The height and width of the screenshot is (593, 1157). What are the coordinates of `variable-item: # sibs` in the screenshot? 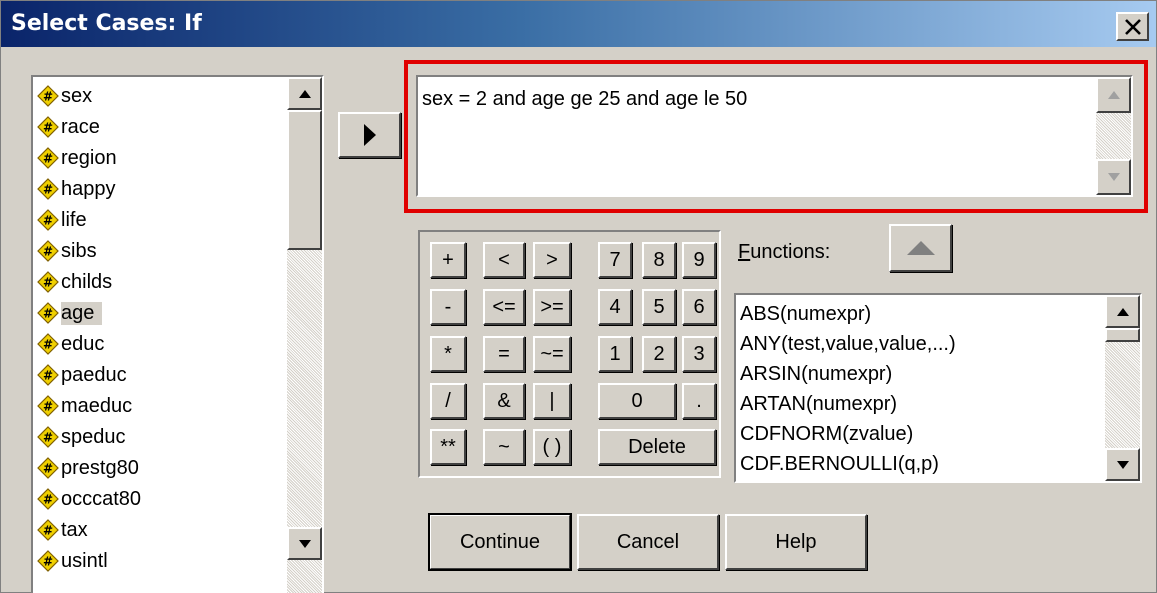 It's located at (69, 251).